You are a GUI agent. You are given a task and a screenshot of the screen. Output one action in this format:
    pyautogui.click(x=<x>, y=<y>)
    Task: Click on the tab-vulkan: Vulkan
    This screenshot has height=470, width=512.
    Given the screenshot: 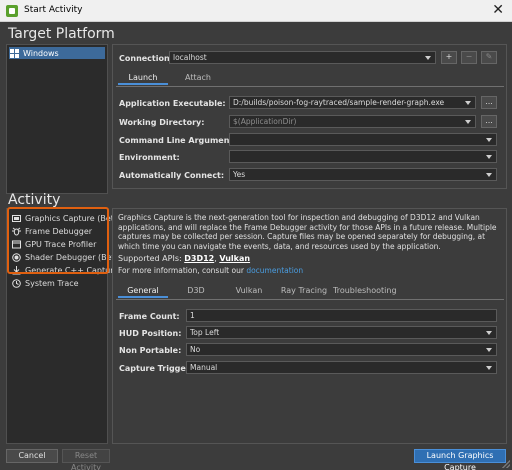 What is the action you would take?
    pyautogui.click(x=249, y=291)
    